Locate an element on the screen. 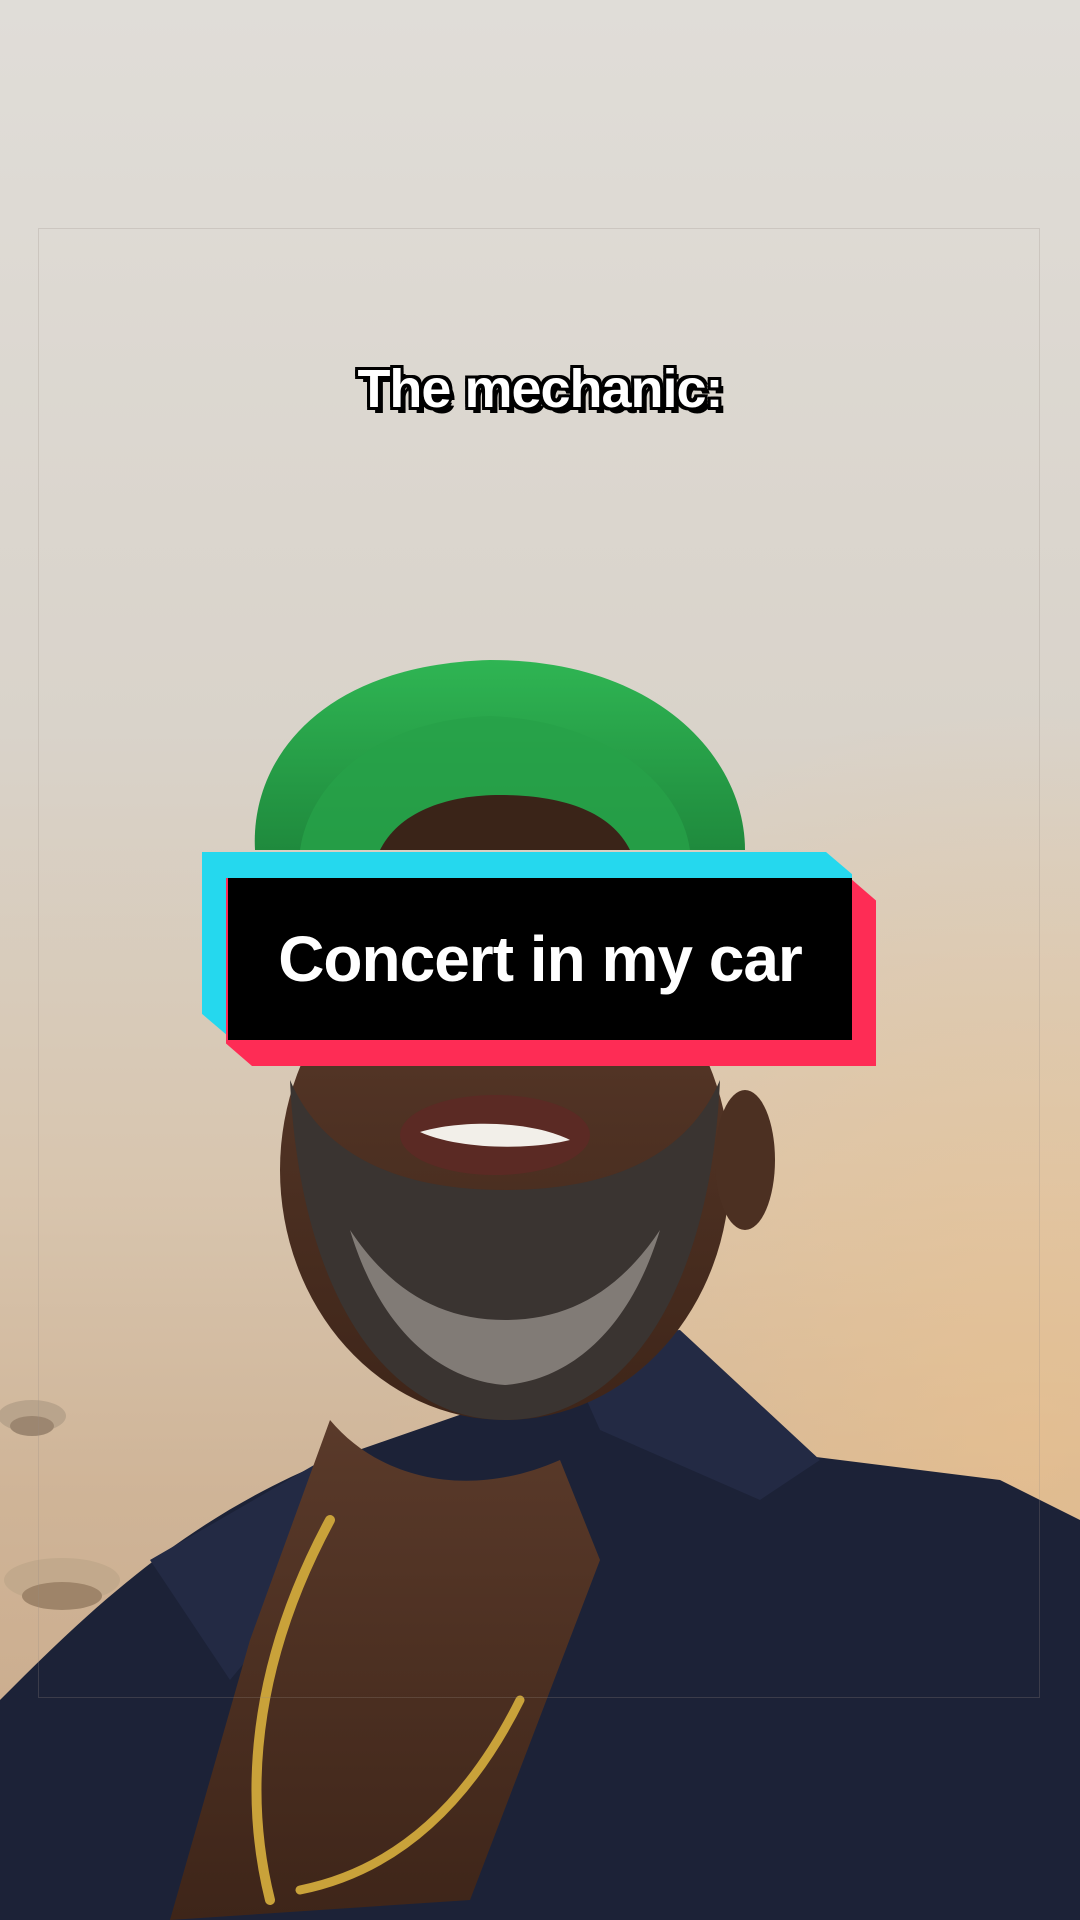 The width and height of the screenshot is (1080, 1920). banner-black-layer: Concert in my car is located at coordinates (540, 959).